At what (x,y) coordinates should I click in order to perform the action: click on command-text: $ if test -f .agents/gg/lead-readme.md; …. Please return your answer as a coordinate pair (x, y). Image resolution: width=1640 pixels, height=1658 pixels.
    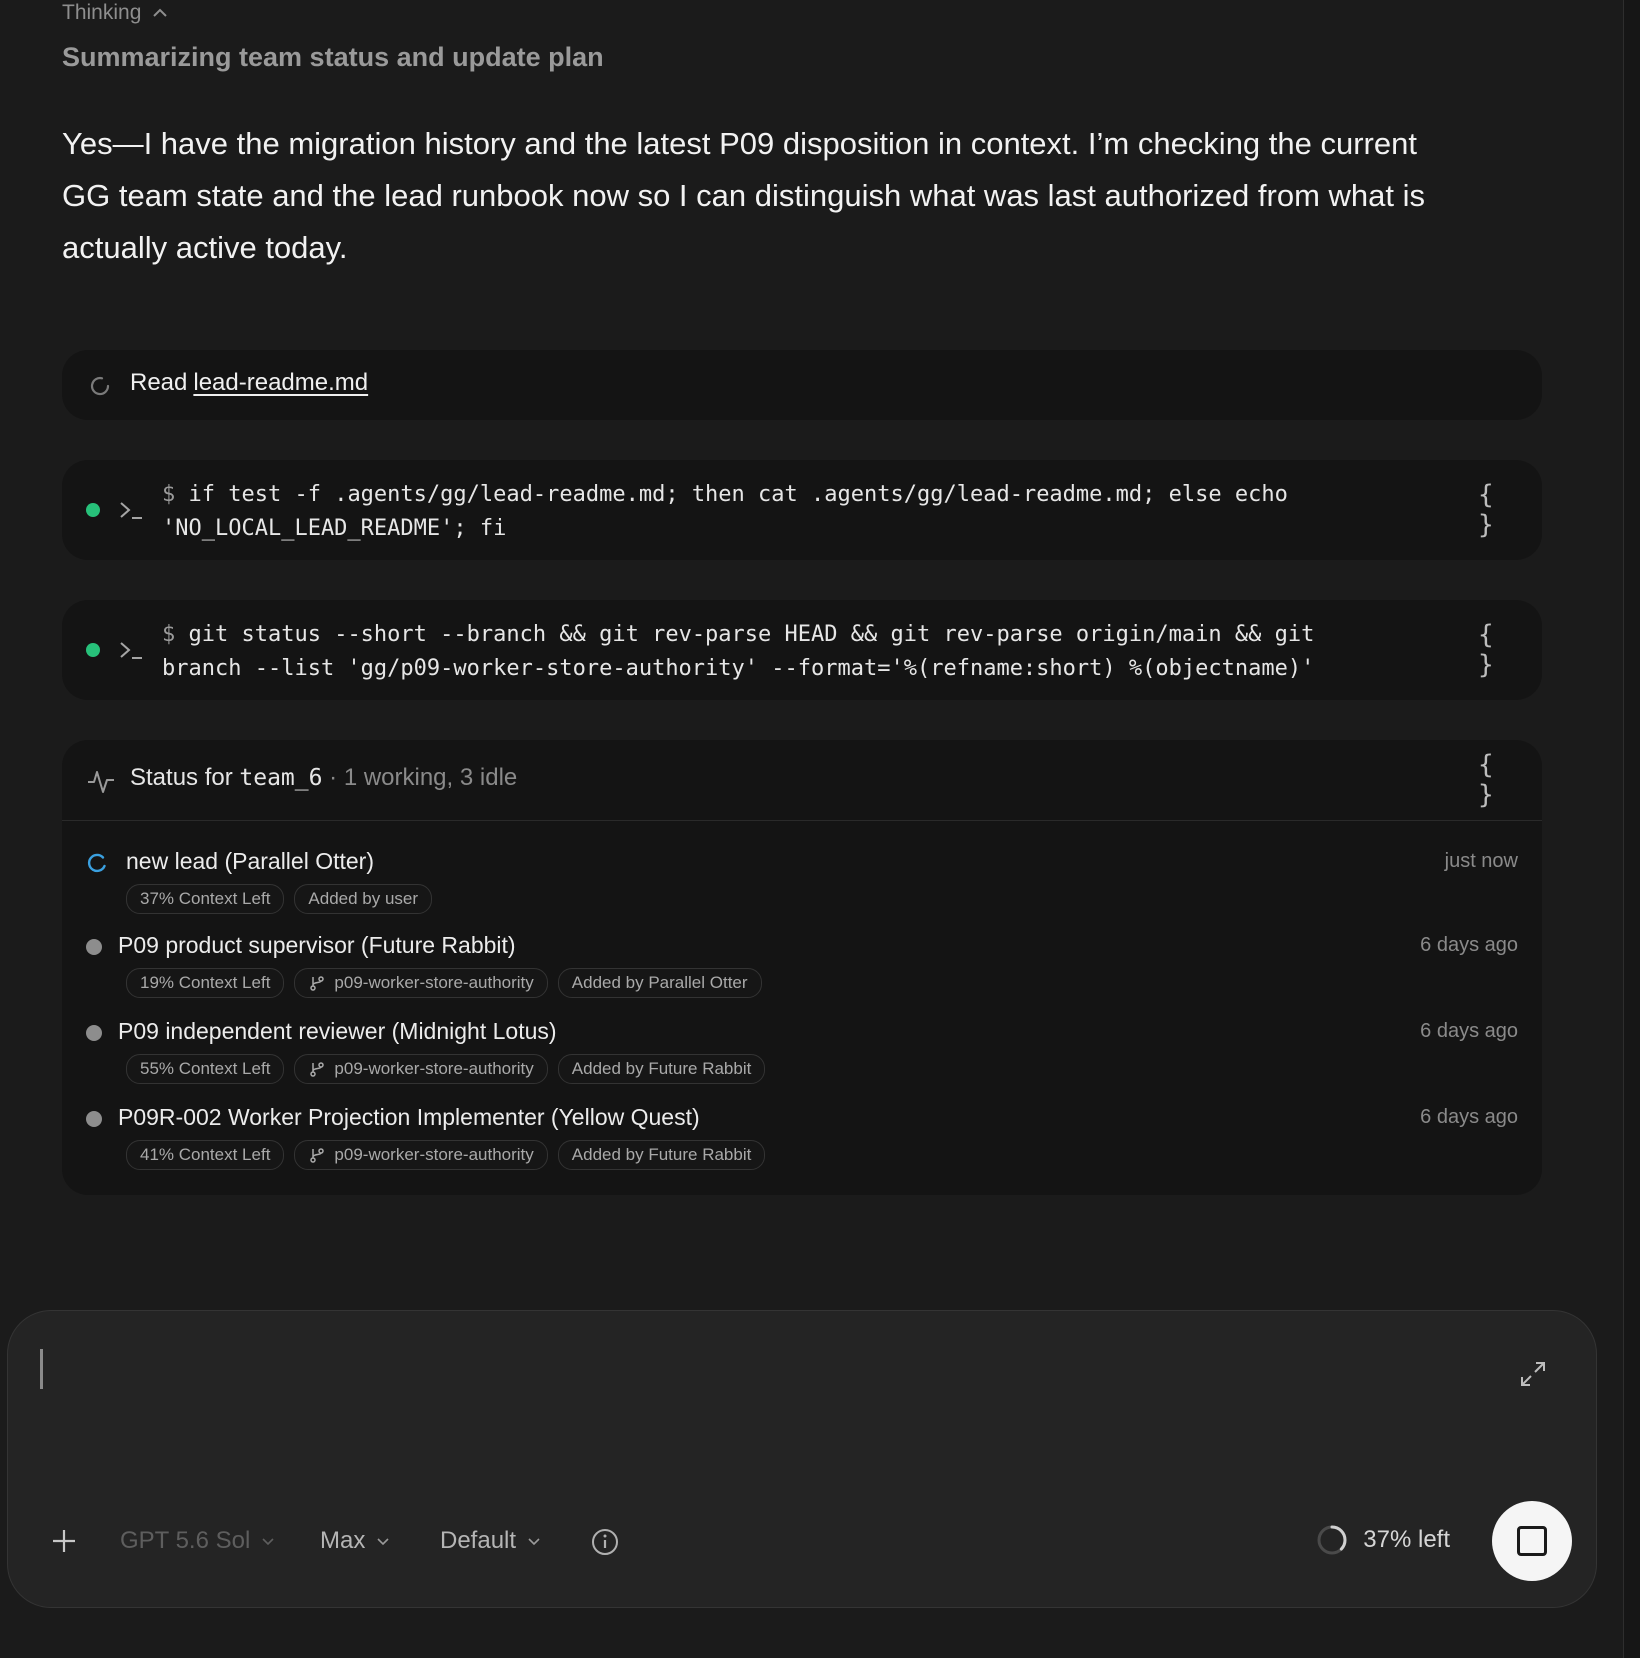
    Looking at the image, I should click on (762, 512).